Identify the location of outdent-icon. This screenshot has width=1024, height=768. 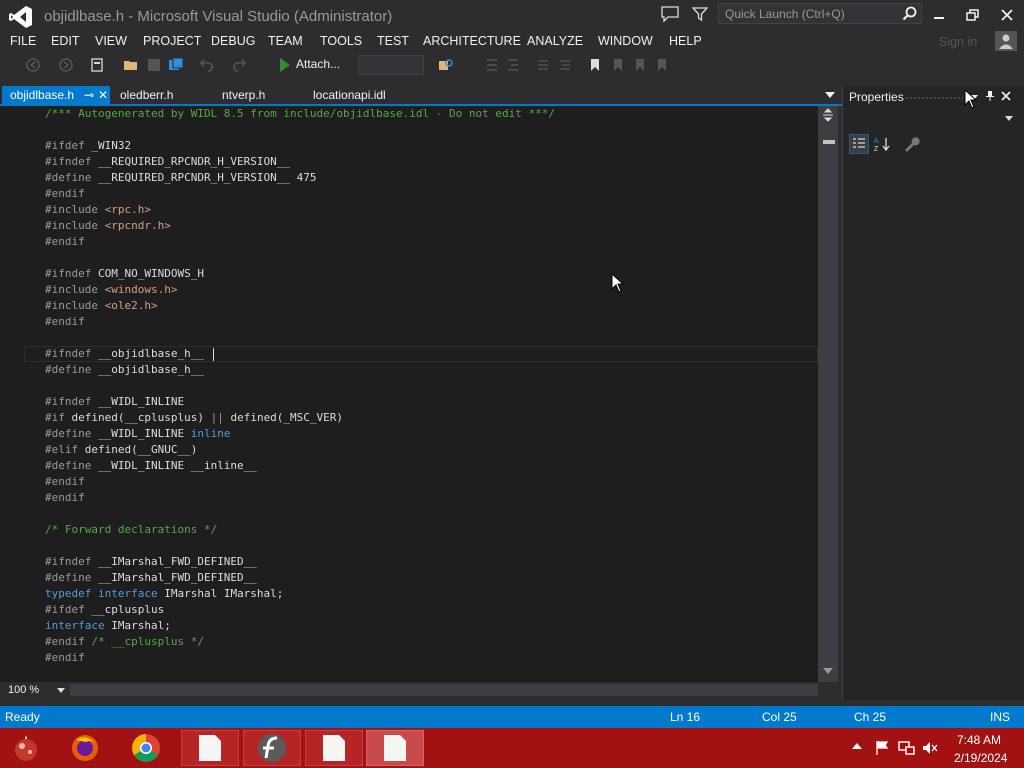
(492, 65).